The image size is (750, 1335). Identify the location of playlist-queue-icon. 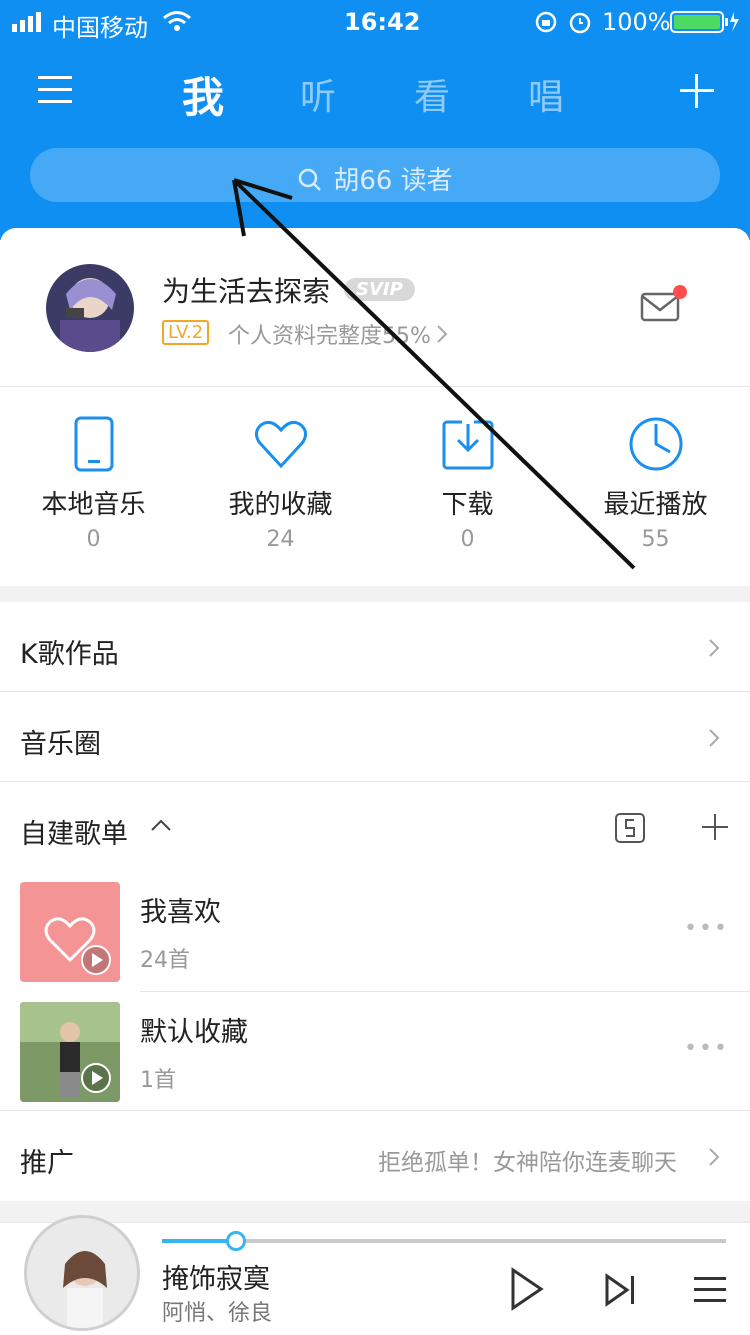
(710, 1290).